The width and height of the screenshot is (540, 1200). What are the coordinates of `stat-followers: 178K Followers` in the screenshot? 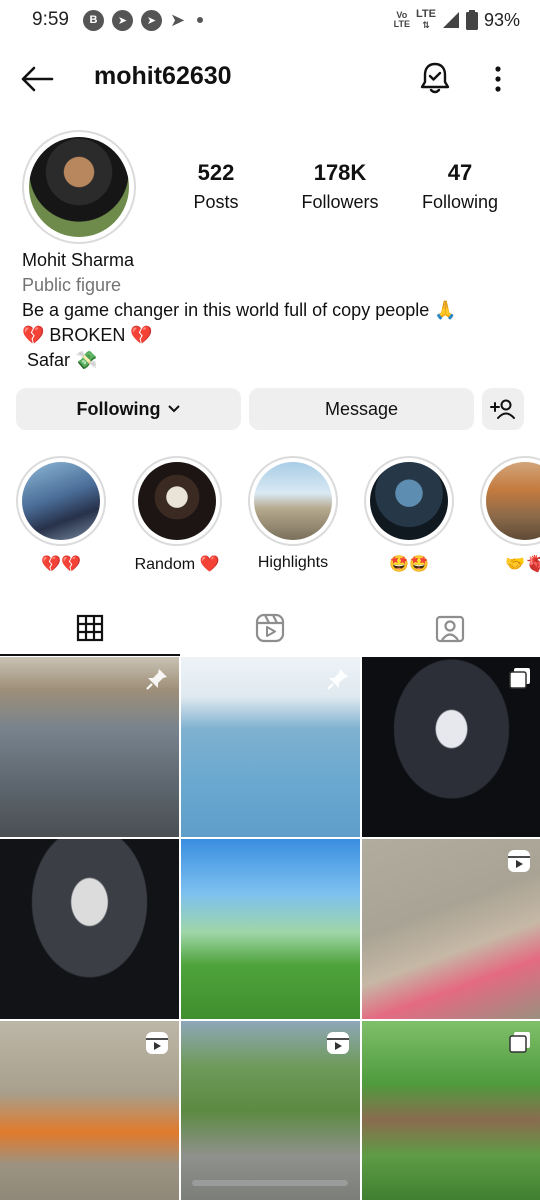 It's located at (340, 186).